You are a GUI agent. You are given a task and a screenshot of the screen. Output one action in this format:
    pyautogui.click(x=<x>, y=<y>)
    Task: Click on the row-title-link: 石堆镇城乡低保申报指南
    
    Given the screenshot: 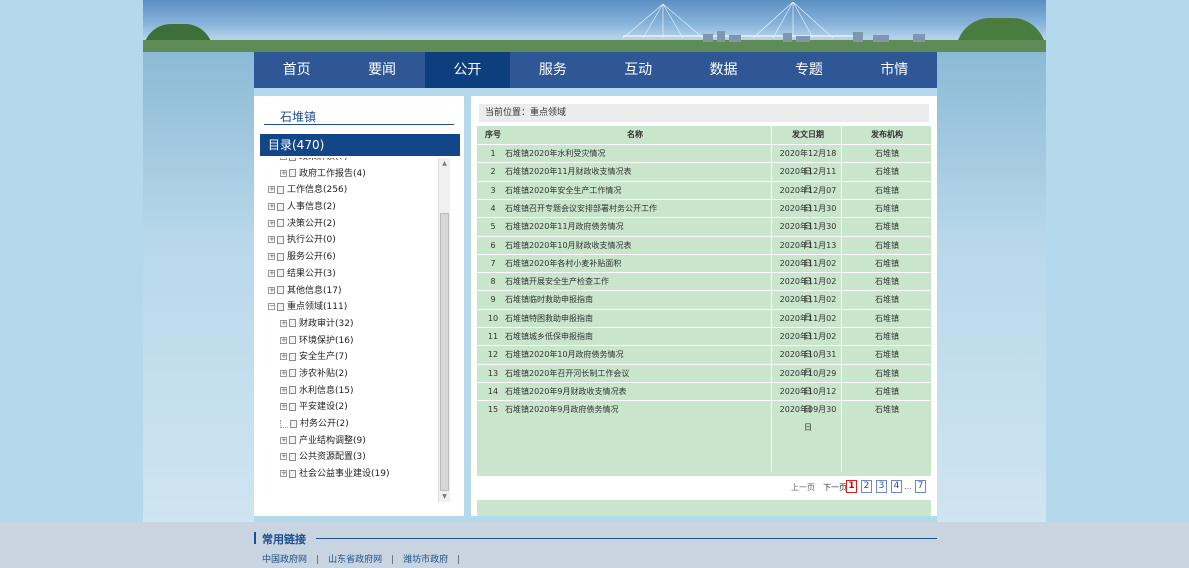 What is the action you would take?
    pyautogui.click(x=635, y=337)
    